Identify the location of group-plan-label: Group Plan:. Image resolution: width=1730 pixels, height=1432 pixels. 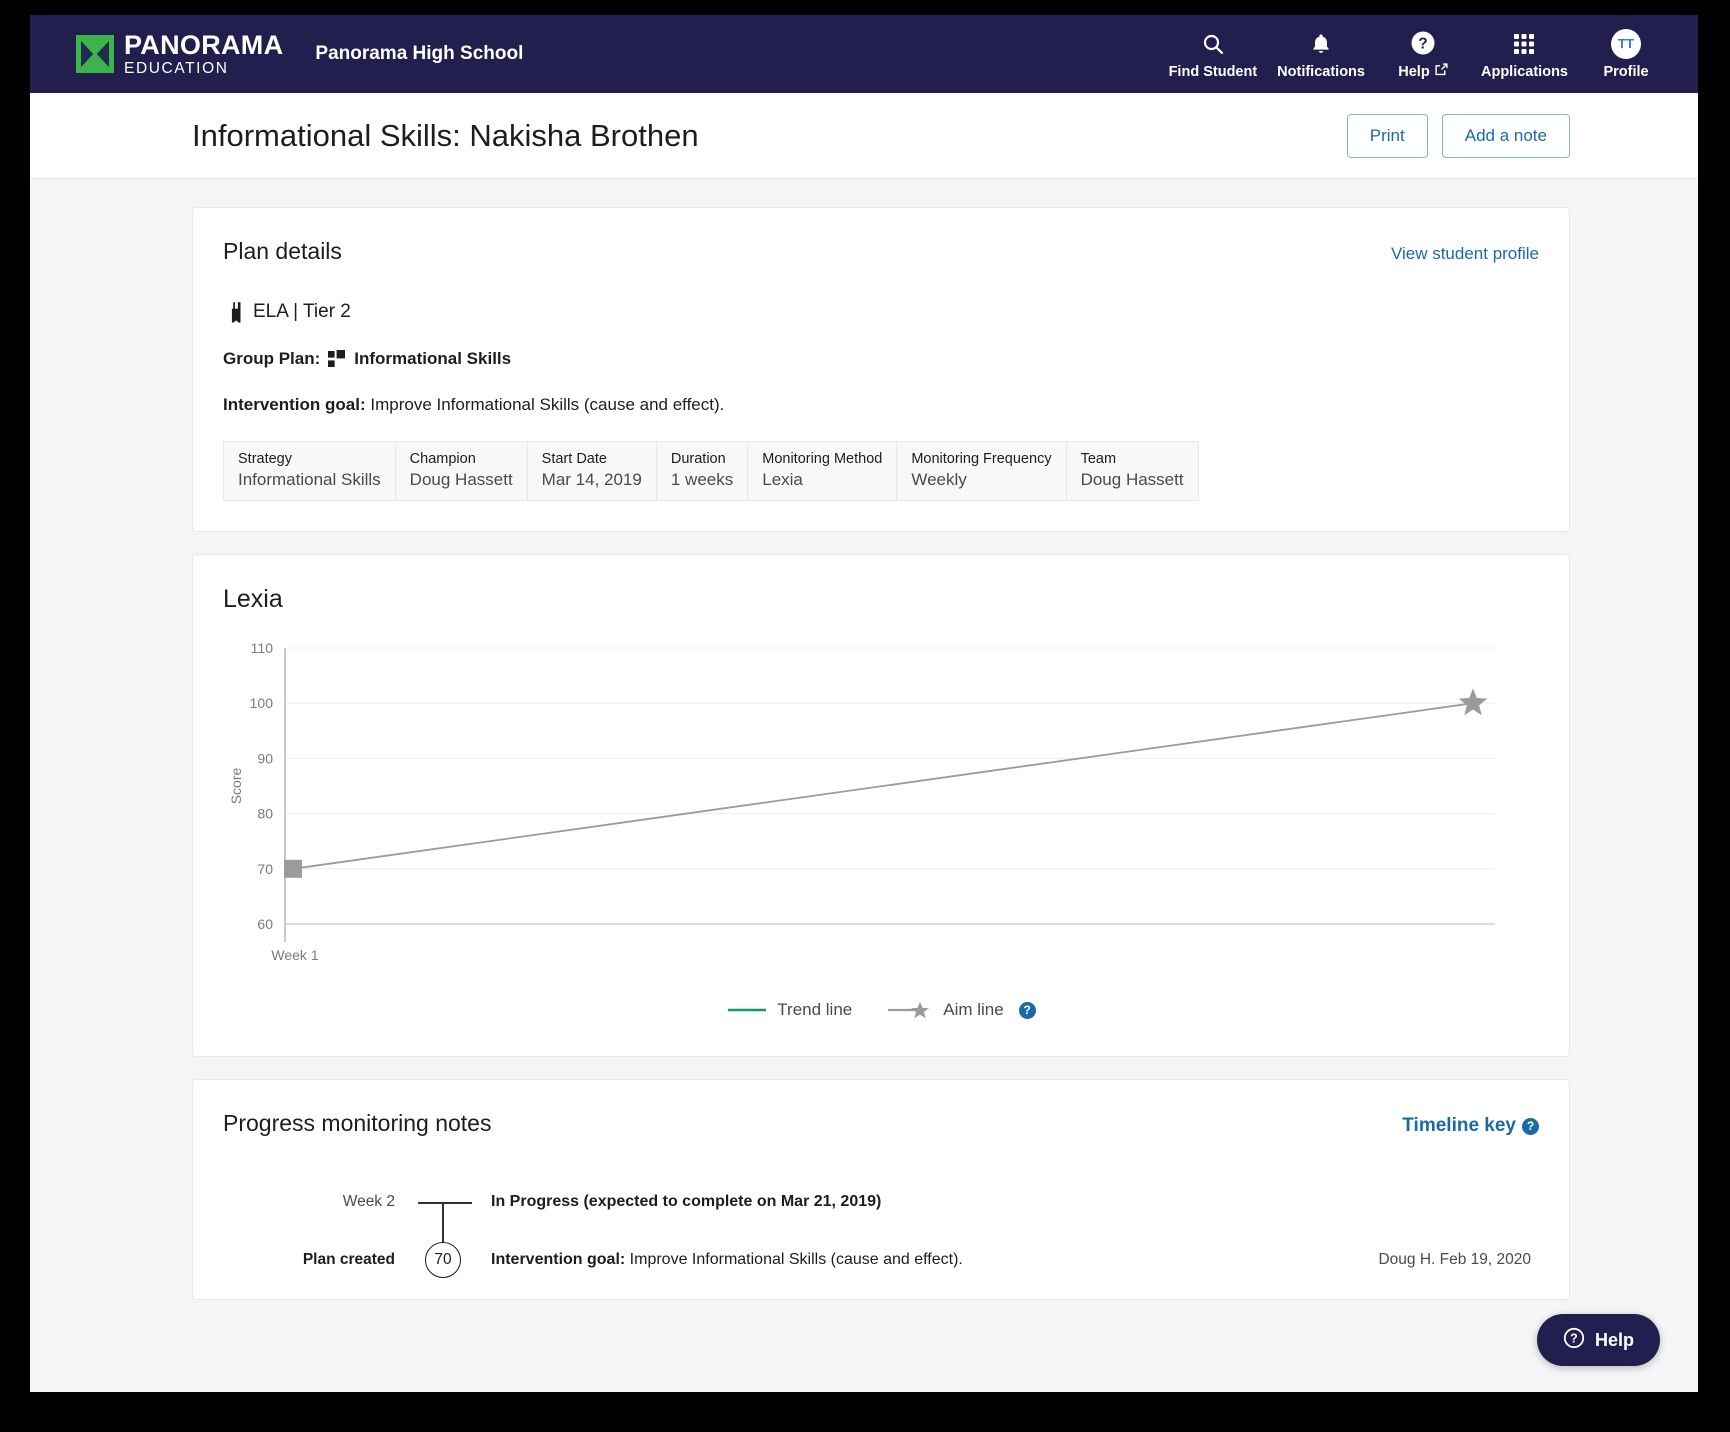
(272, 358).